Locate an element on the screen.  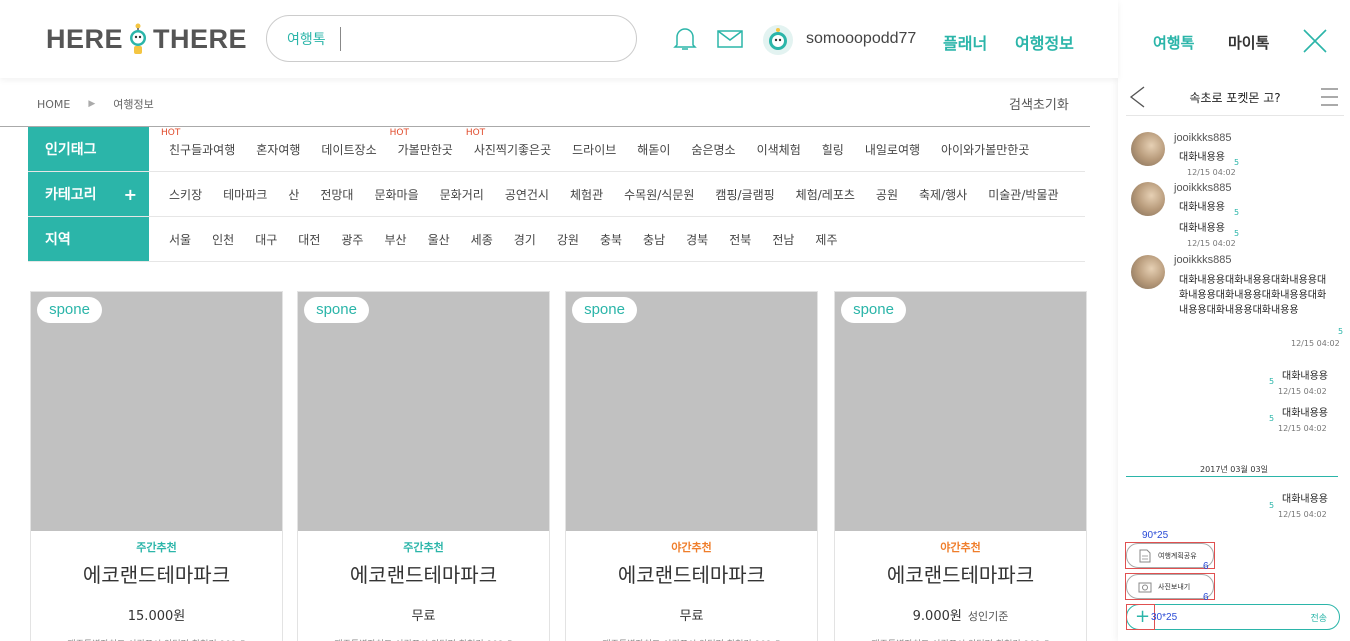
category-tag: 산 is located at coordinates (293, 194).